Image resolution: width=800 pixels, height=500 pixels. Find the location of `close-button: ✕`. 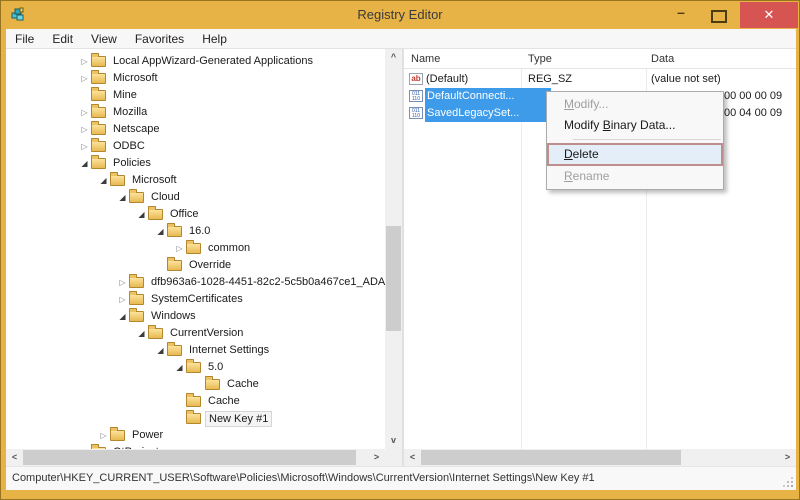

close-button: ✕ is located at coordinates (769, 15).